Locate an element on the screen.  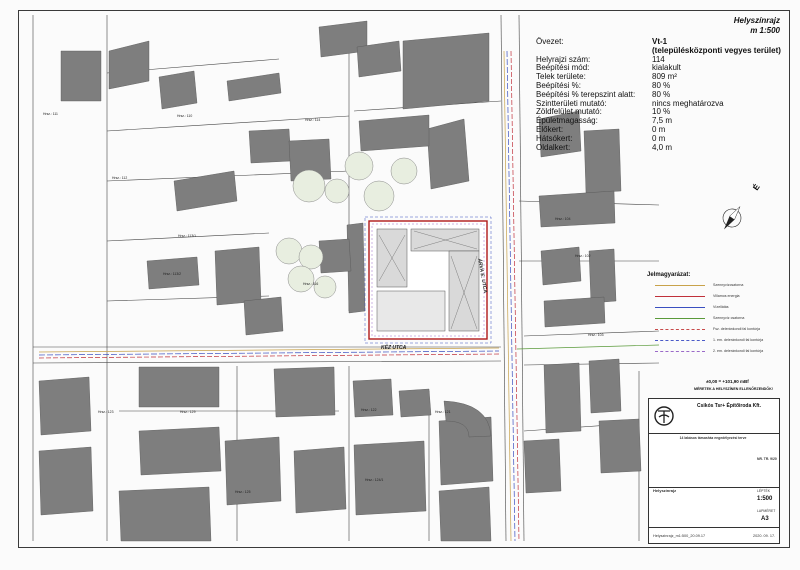
parcel-label: Hrsz.: 113/1 is located at coordinates (187, 236).